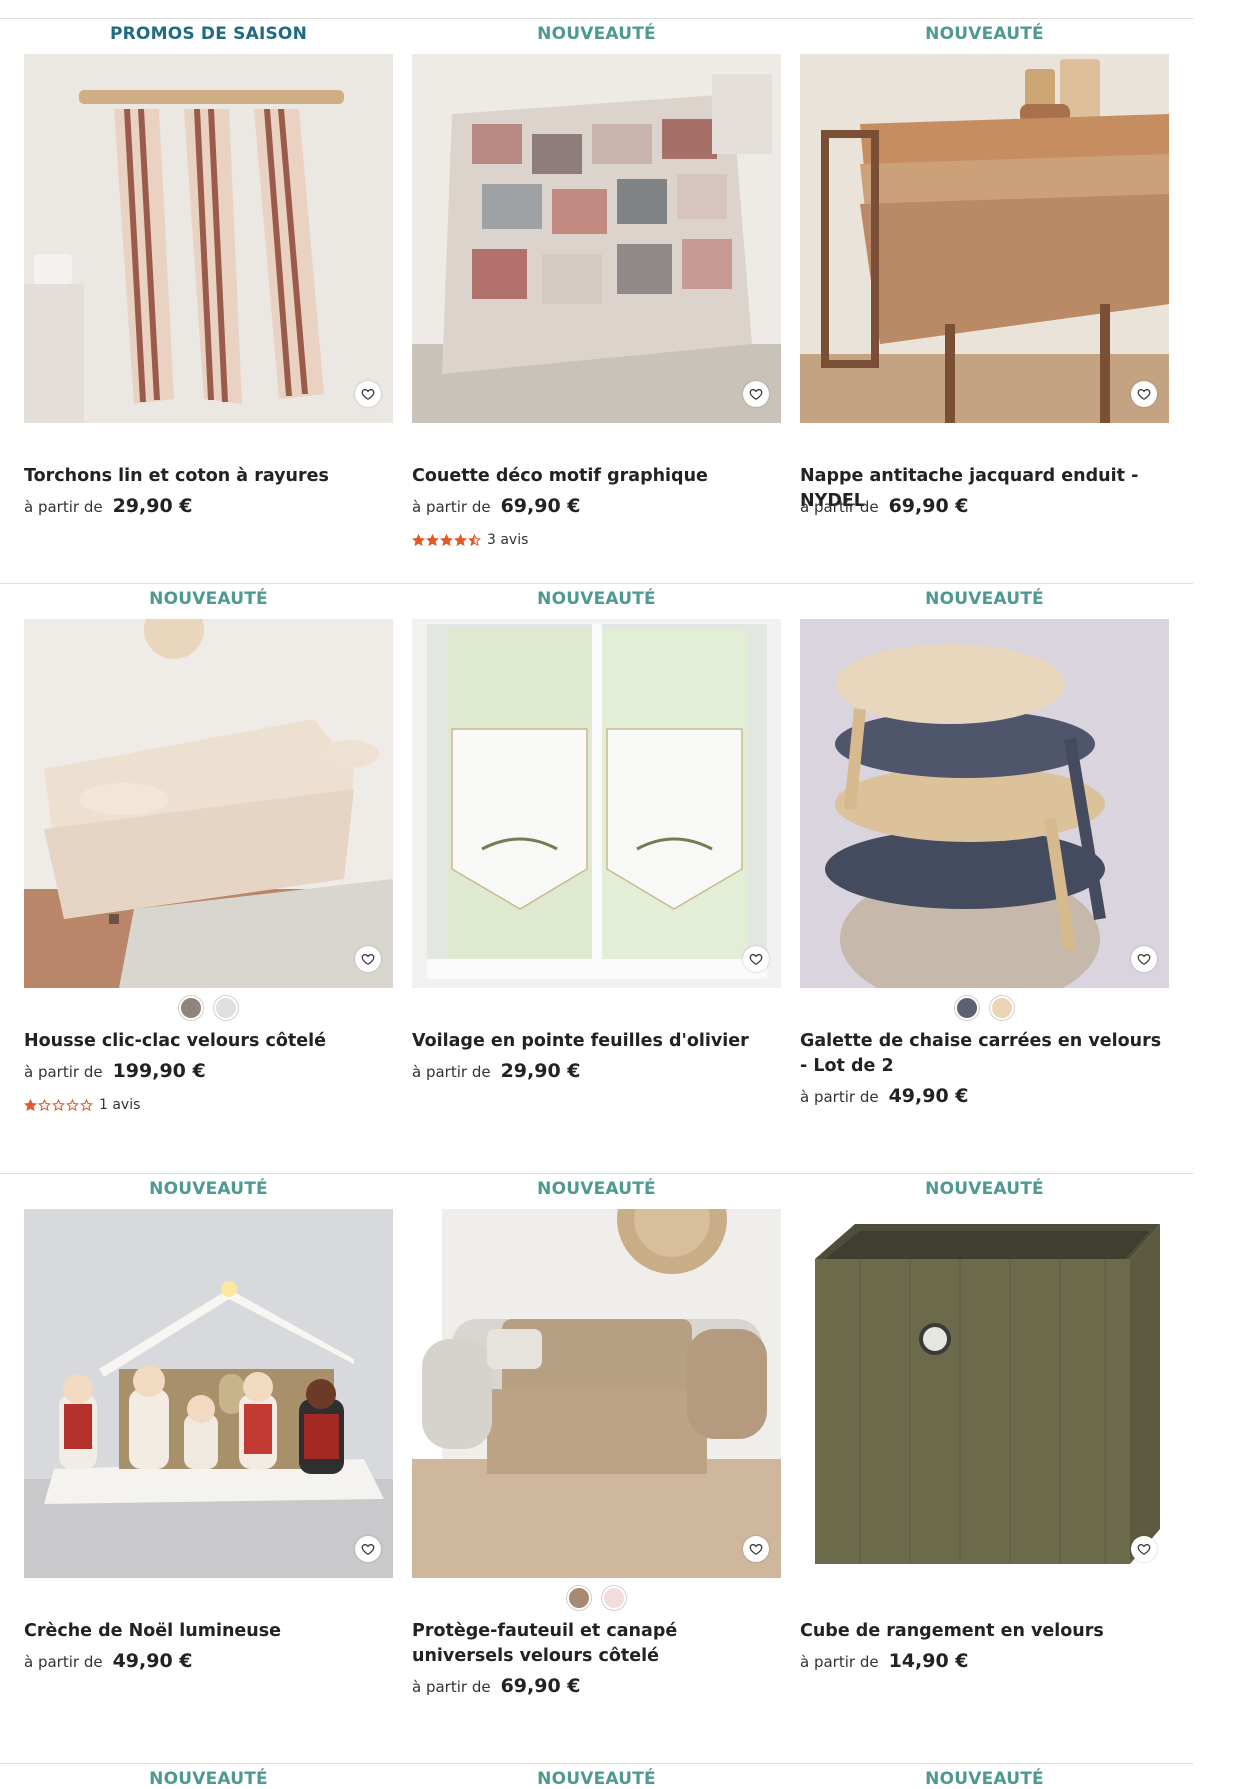 The width and height of the screenshot is (1250, 1789). I want to click on tea-towels-illustration, so click(208, 238).